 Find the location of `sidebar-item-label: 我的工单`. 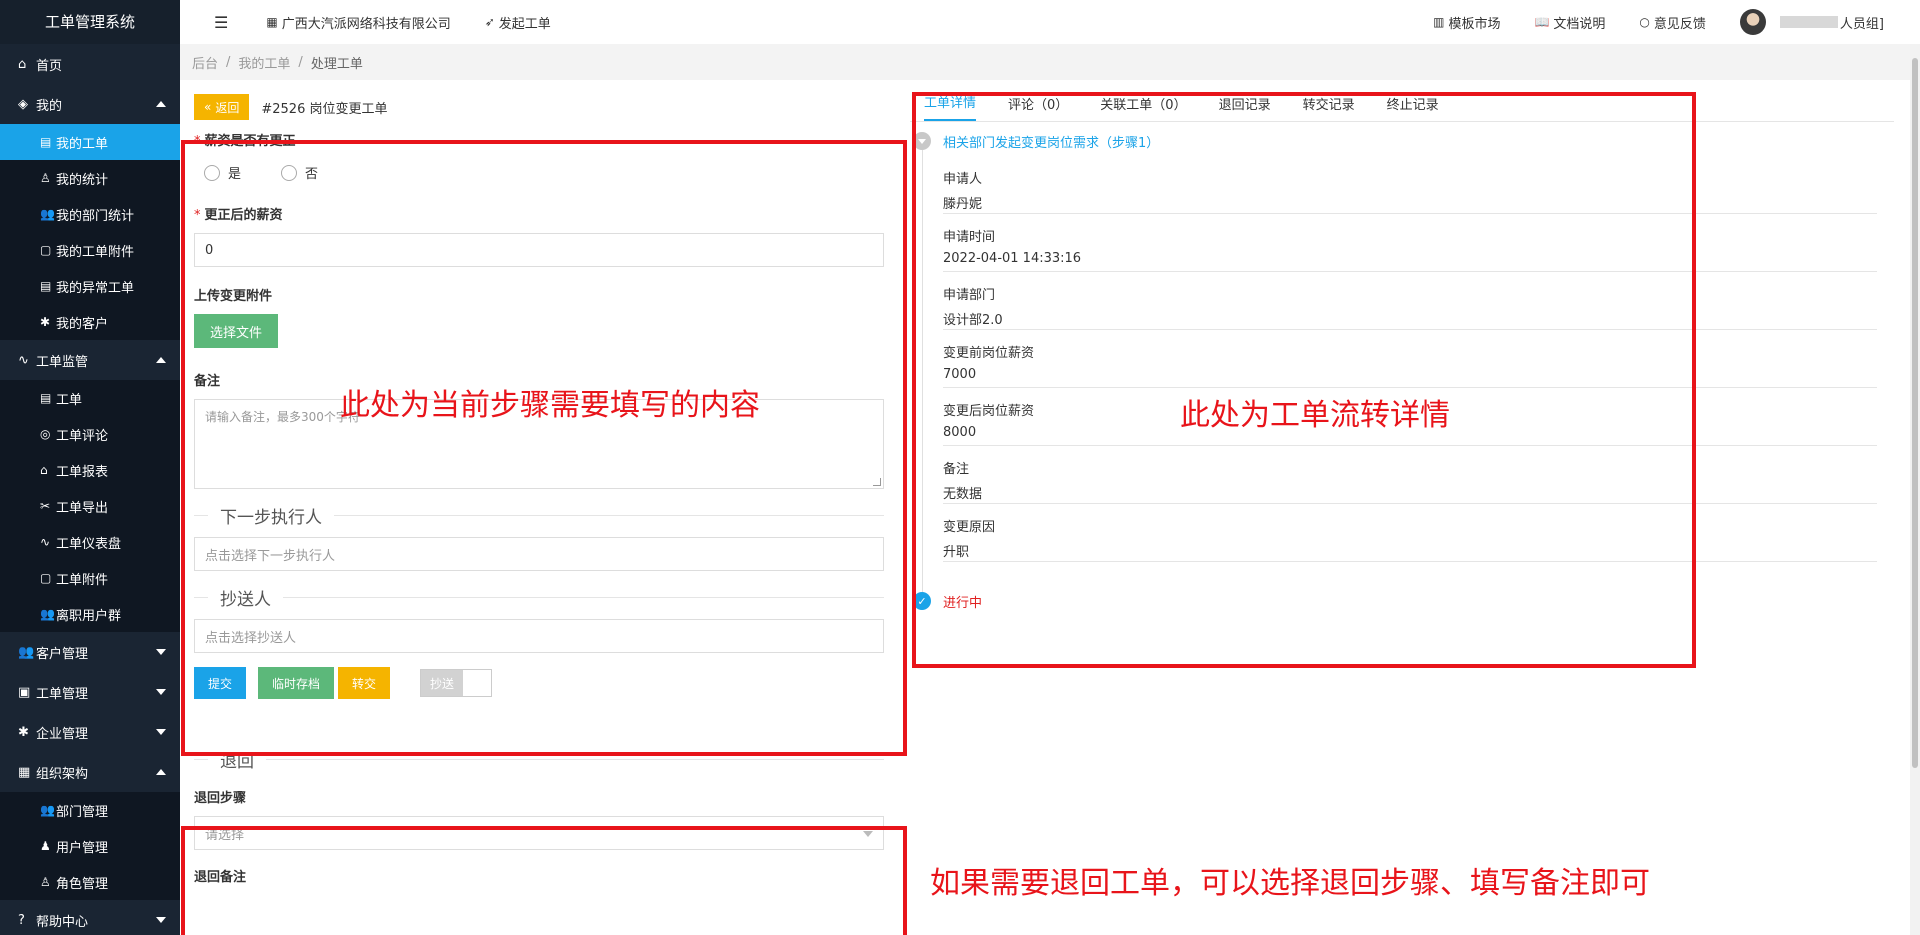

sidebar-item-label: 我的工单 is located at coordinates (82, 144).